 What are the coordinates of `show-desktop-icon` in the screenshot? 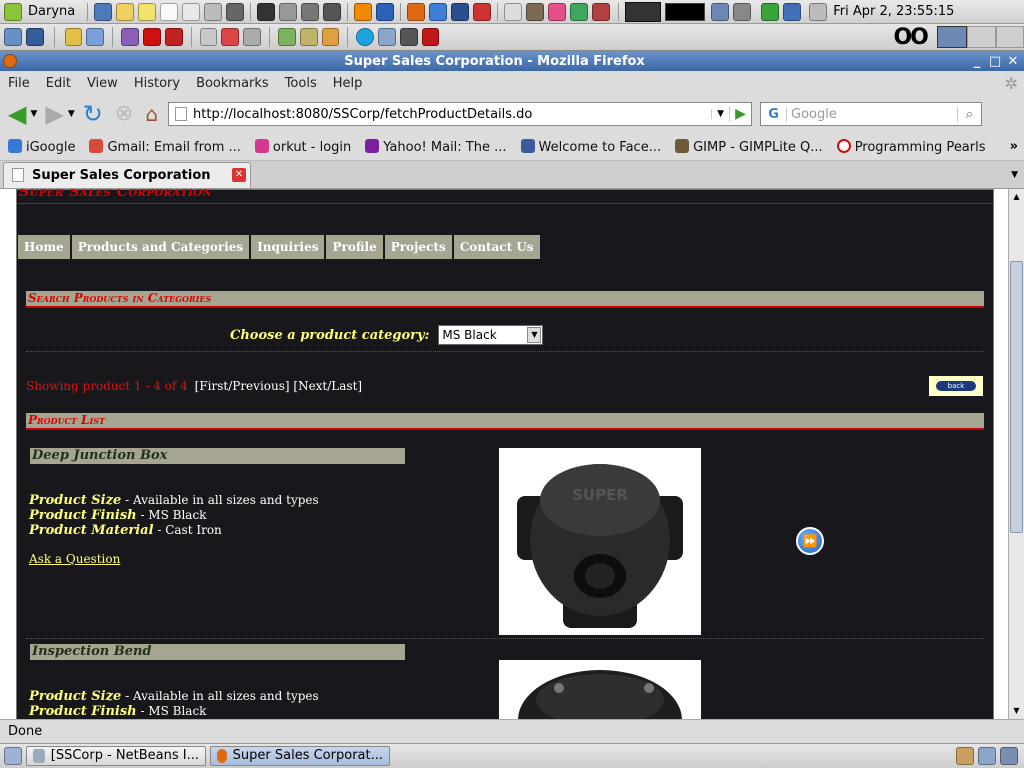 It's located at (13, 756).